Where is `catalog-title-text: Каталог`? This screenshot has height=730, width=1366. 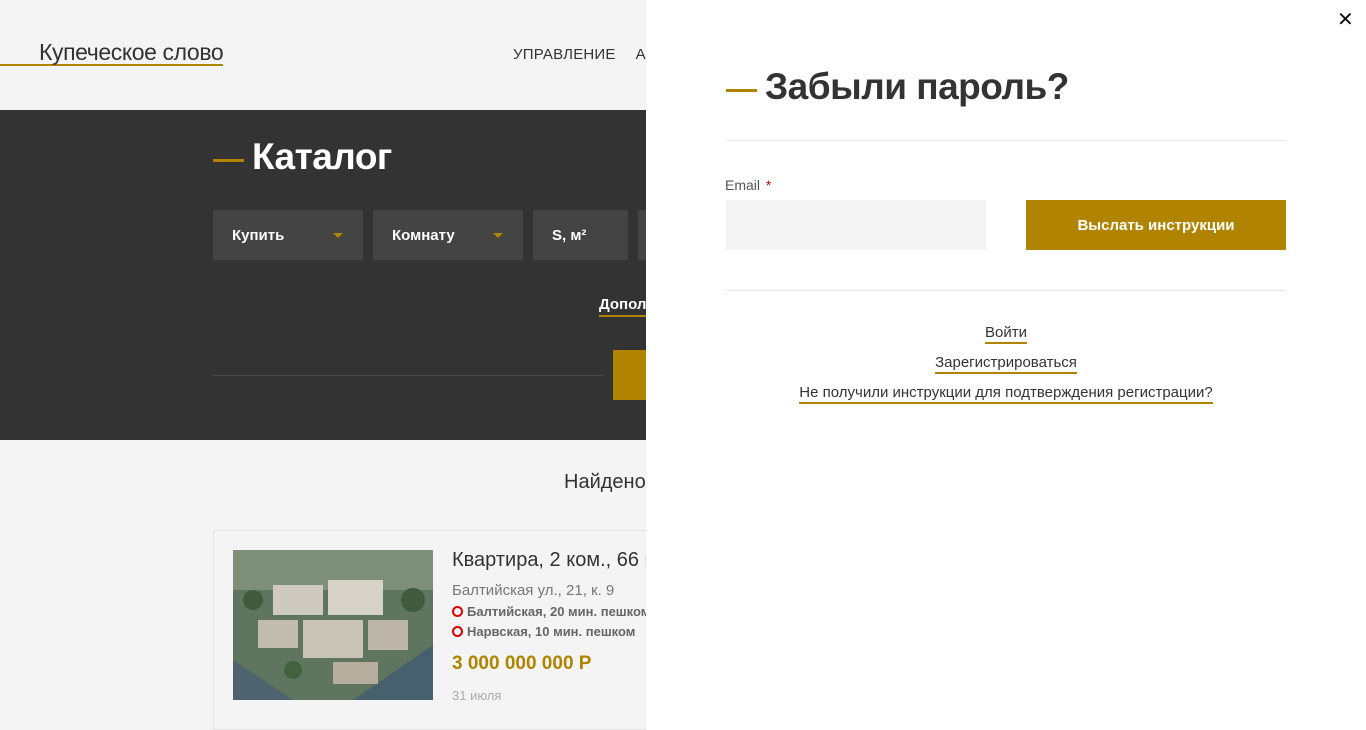
catalog-title-text: Каталог is located at coordinates (322, 156).